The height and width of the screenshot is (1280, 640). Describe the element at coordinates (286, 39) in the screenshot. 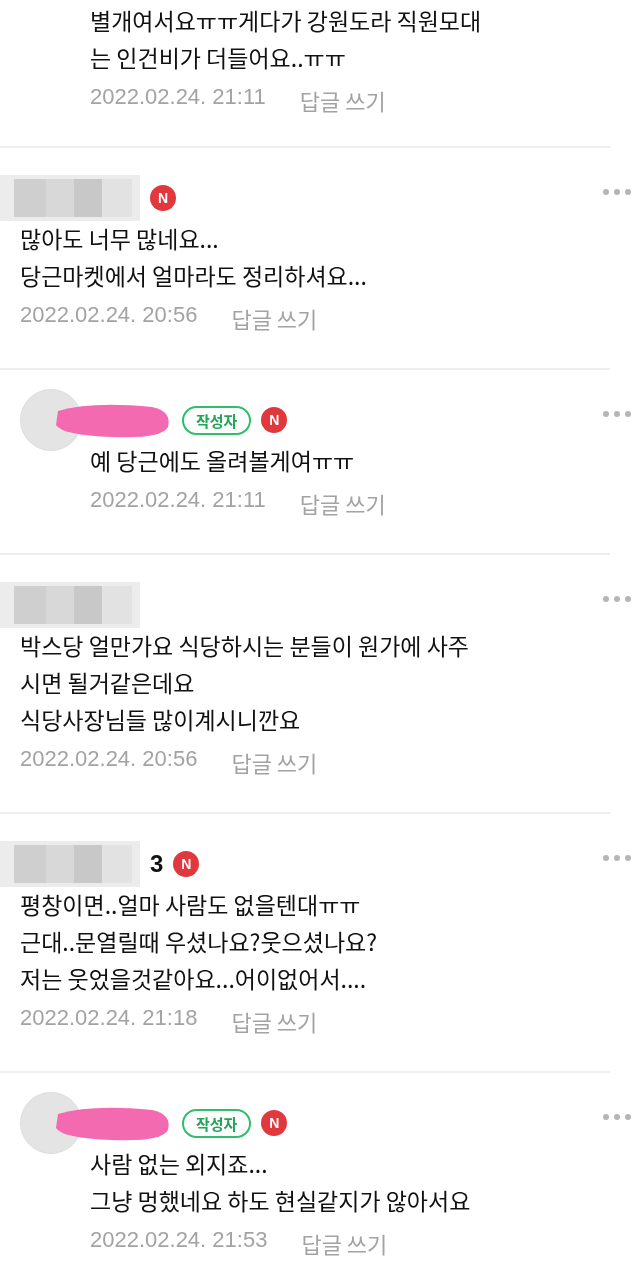

I see `comment-text: 별개여서요ㅠㅠ게다가 강원도라 직원모대 는 인건비가 더들어요..ㅠㅠ` at that location.